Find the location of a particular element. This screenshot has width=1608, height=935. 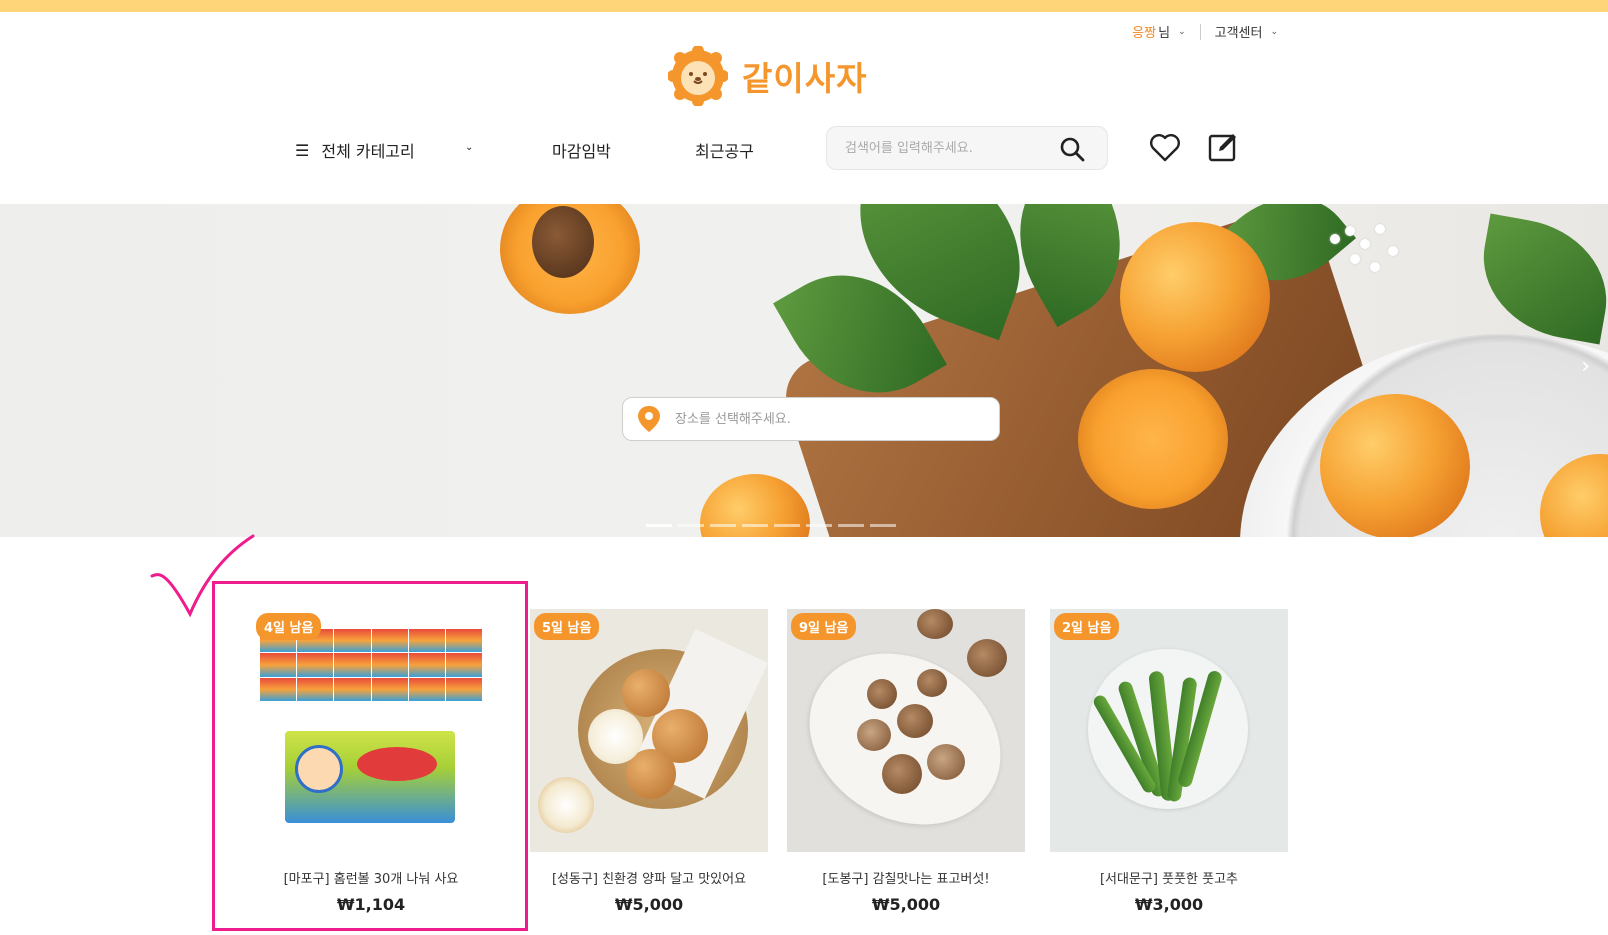

hamburger-icon: ☰ is located at coordinates (302, 150).